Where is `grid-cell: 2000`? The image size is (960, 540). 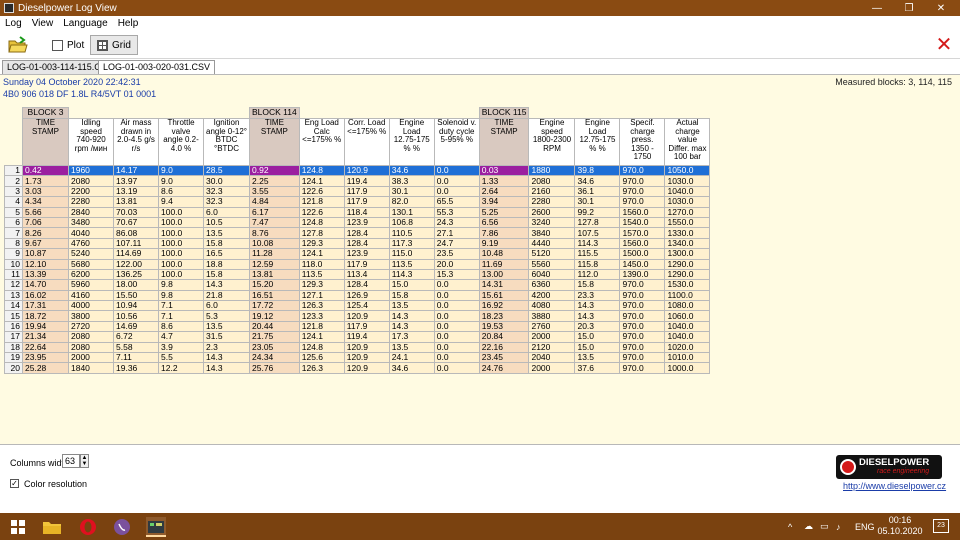 grid-cell: 2000 is located at coordinates (552, 368).